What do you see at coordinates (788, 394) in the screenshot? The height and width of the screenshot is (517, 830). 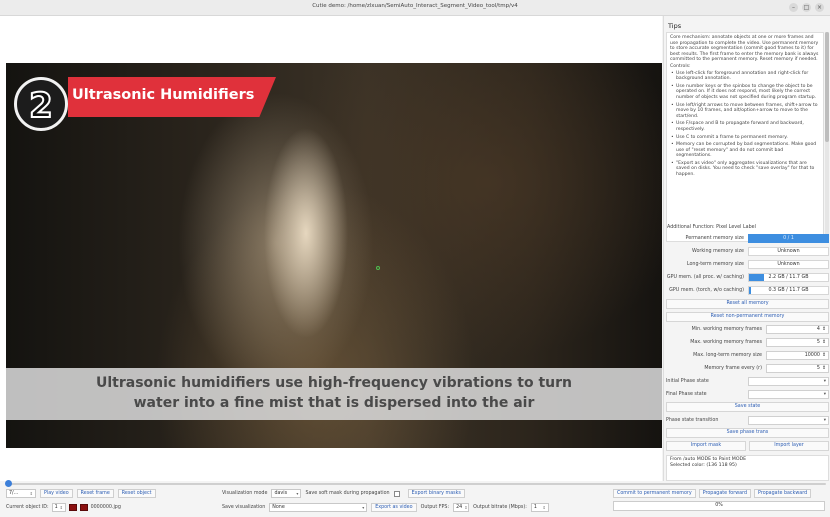 I see `final-phase-select: ▾` at bounding box center [788, 394].